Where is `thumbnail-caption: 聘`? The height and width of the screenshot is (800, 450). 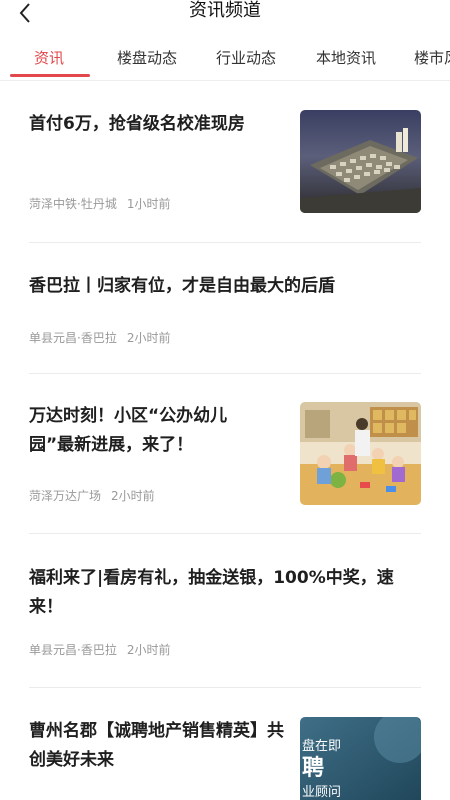 thumbnail-caption: 聘 is located at coordinates (313, 768).